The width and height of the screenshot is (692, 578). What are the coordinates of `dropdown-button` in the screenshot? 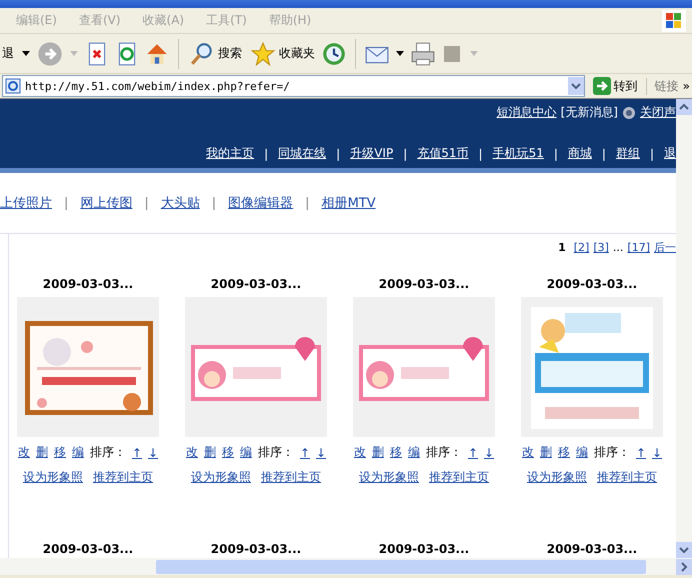 It's located at (576, 86).